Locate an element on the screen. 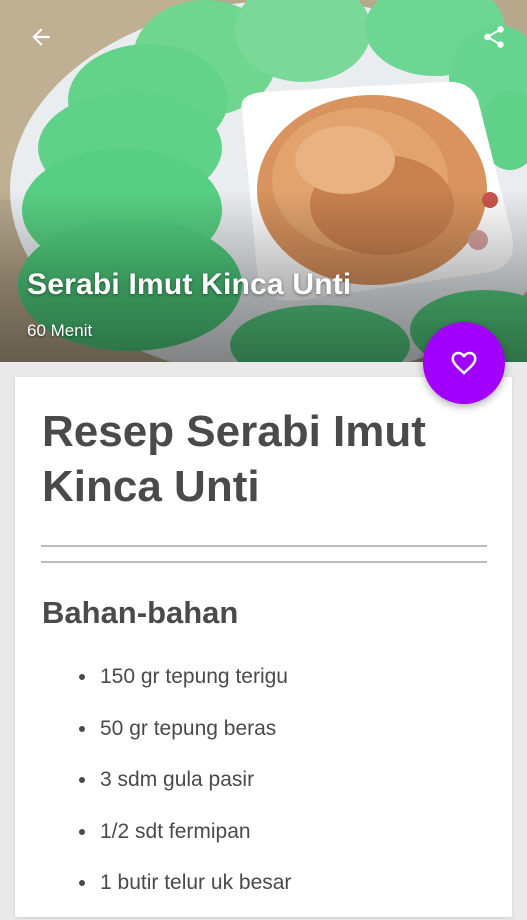 This screenshot has height=920, width=527. heart-outline-icon is located at coordinates (464, 363).